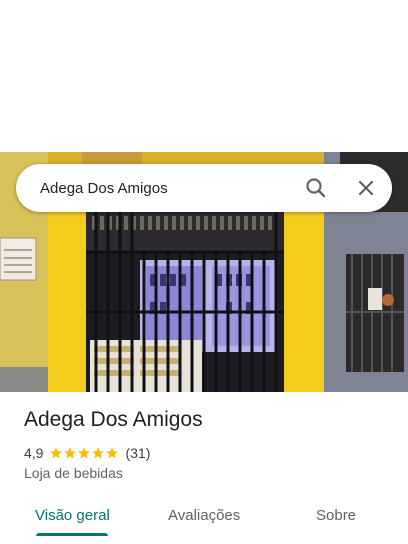 The width and height of the screenshot is (408, 544). What do you see at coordinates (73, 473) in the screenshot?
I see `place-category: Loja de bebidas` at bounding box center [73, 473].